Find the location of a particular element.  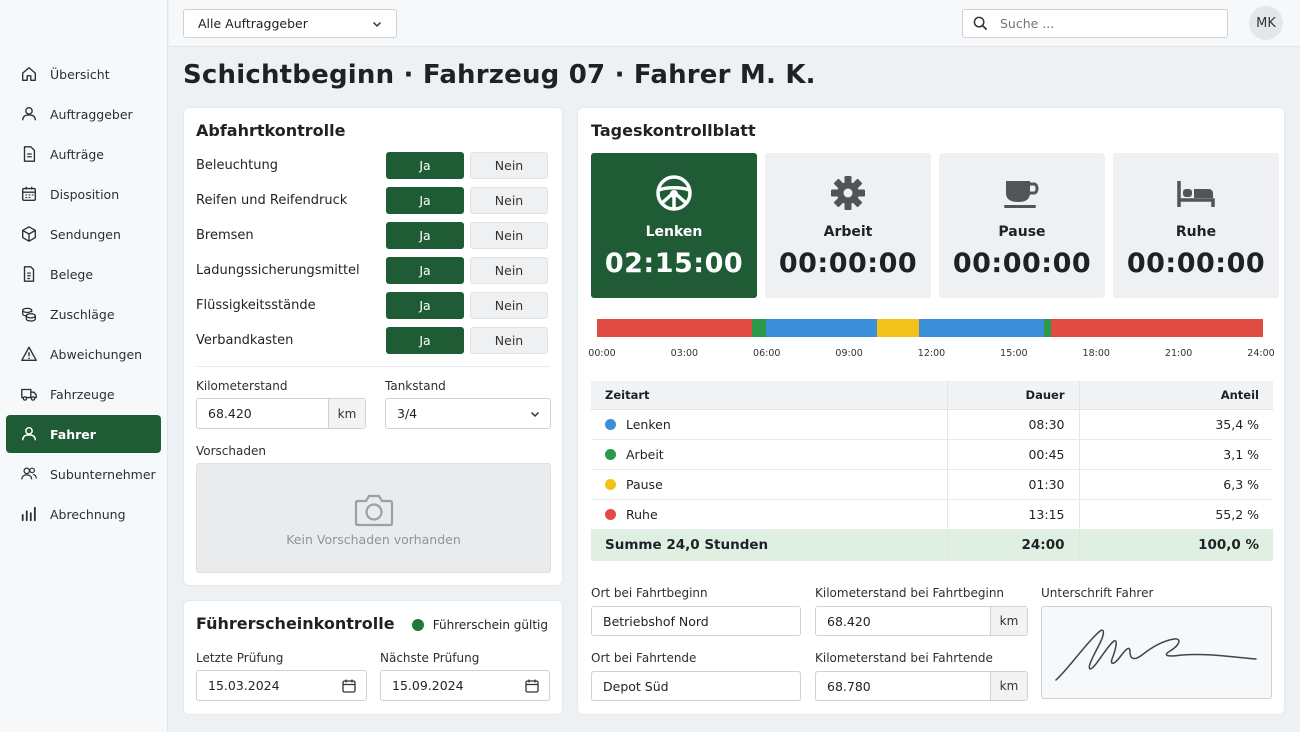

tile-arbeit: Arbeit 00:00:00 is located at coordinates (848, 225).